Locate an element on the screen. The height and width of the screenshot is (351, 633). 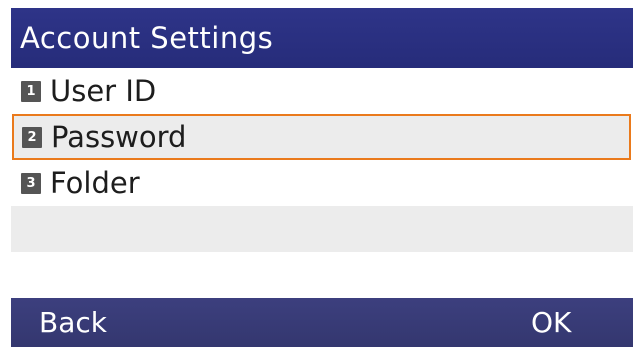
menu-item-label: Folder is located at coordinates (95, 183).